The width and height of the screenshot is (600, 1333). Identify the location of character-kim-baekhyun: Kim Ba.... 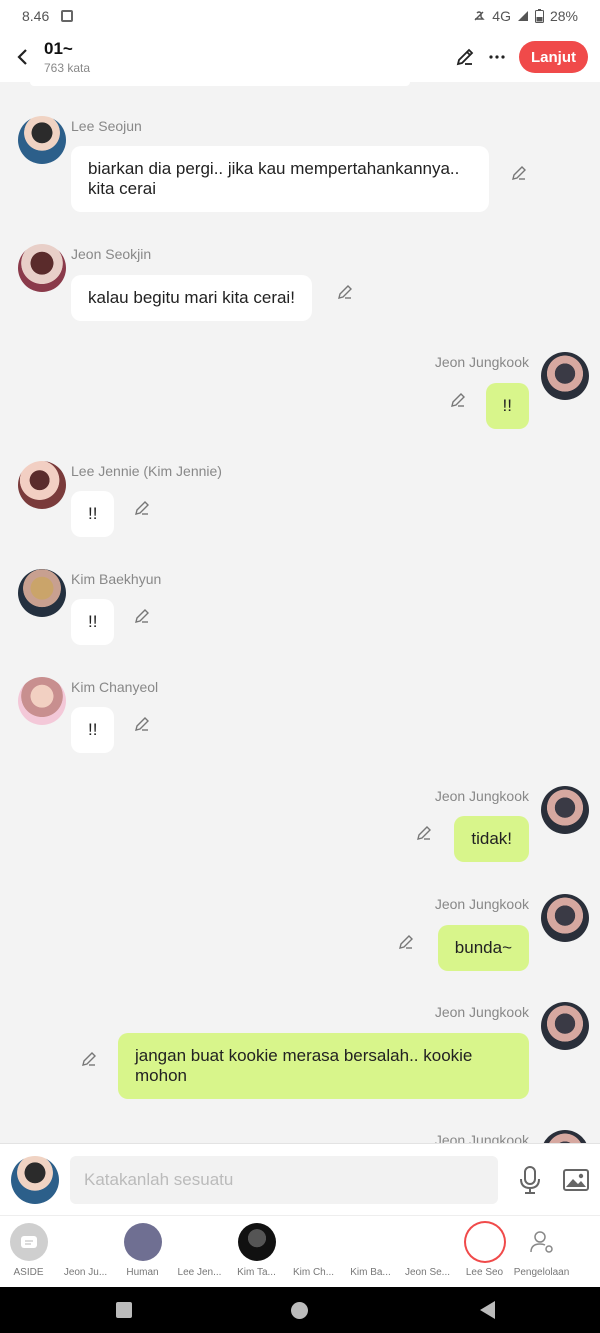
(370, 1255).